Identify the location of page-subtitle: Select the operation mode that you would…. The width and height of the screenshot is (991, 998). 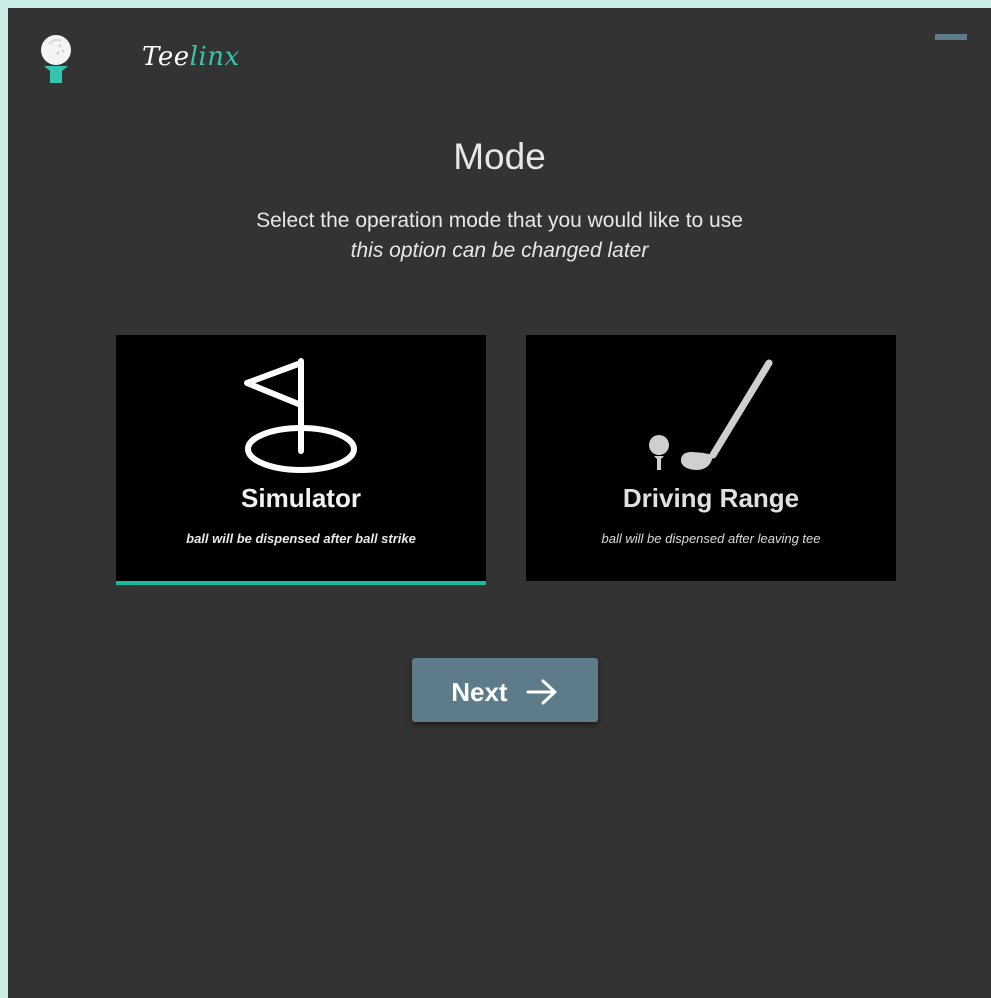
(499, 236).